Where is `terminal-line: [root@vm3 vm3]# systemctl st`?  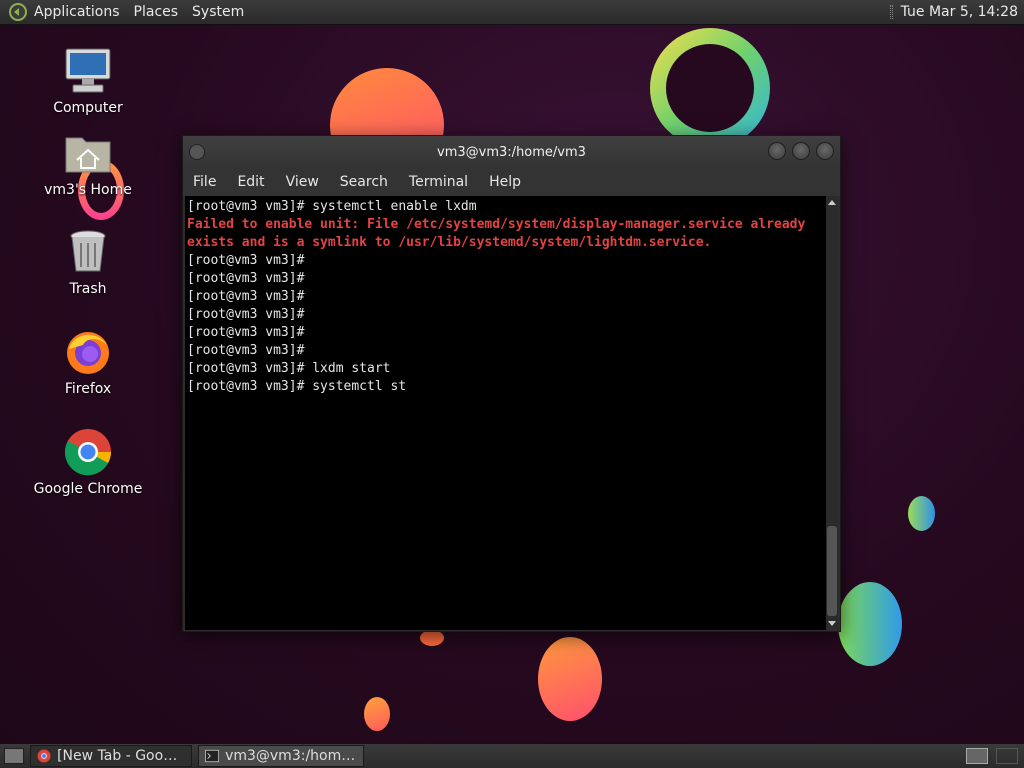
terminal-line: [root@vm3 vm3]# systemctl st is located at coordinates (297, 386).